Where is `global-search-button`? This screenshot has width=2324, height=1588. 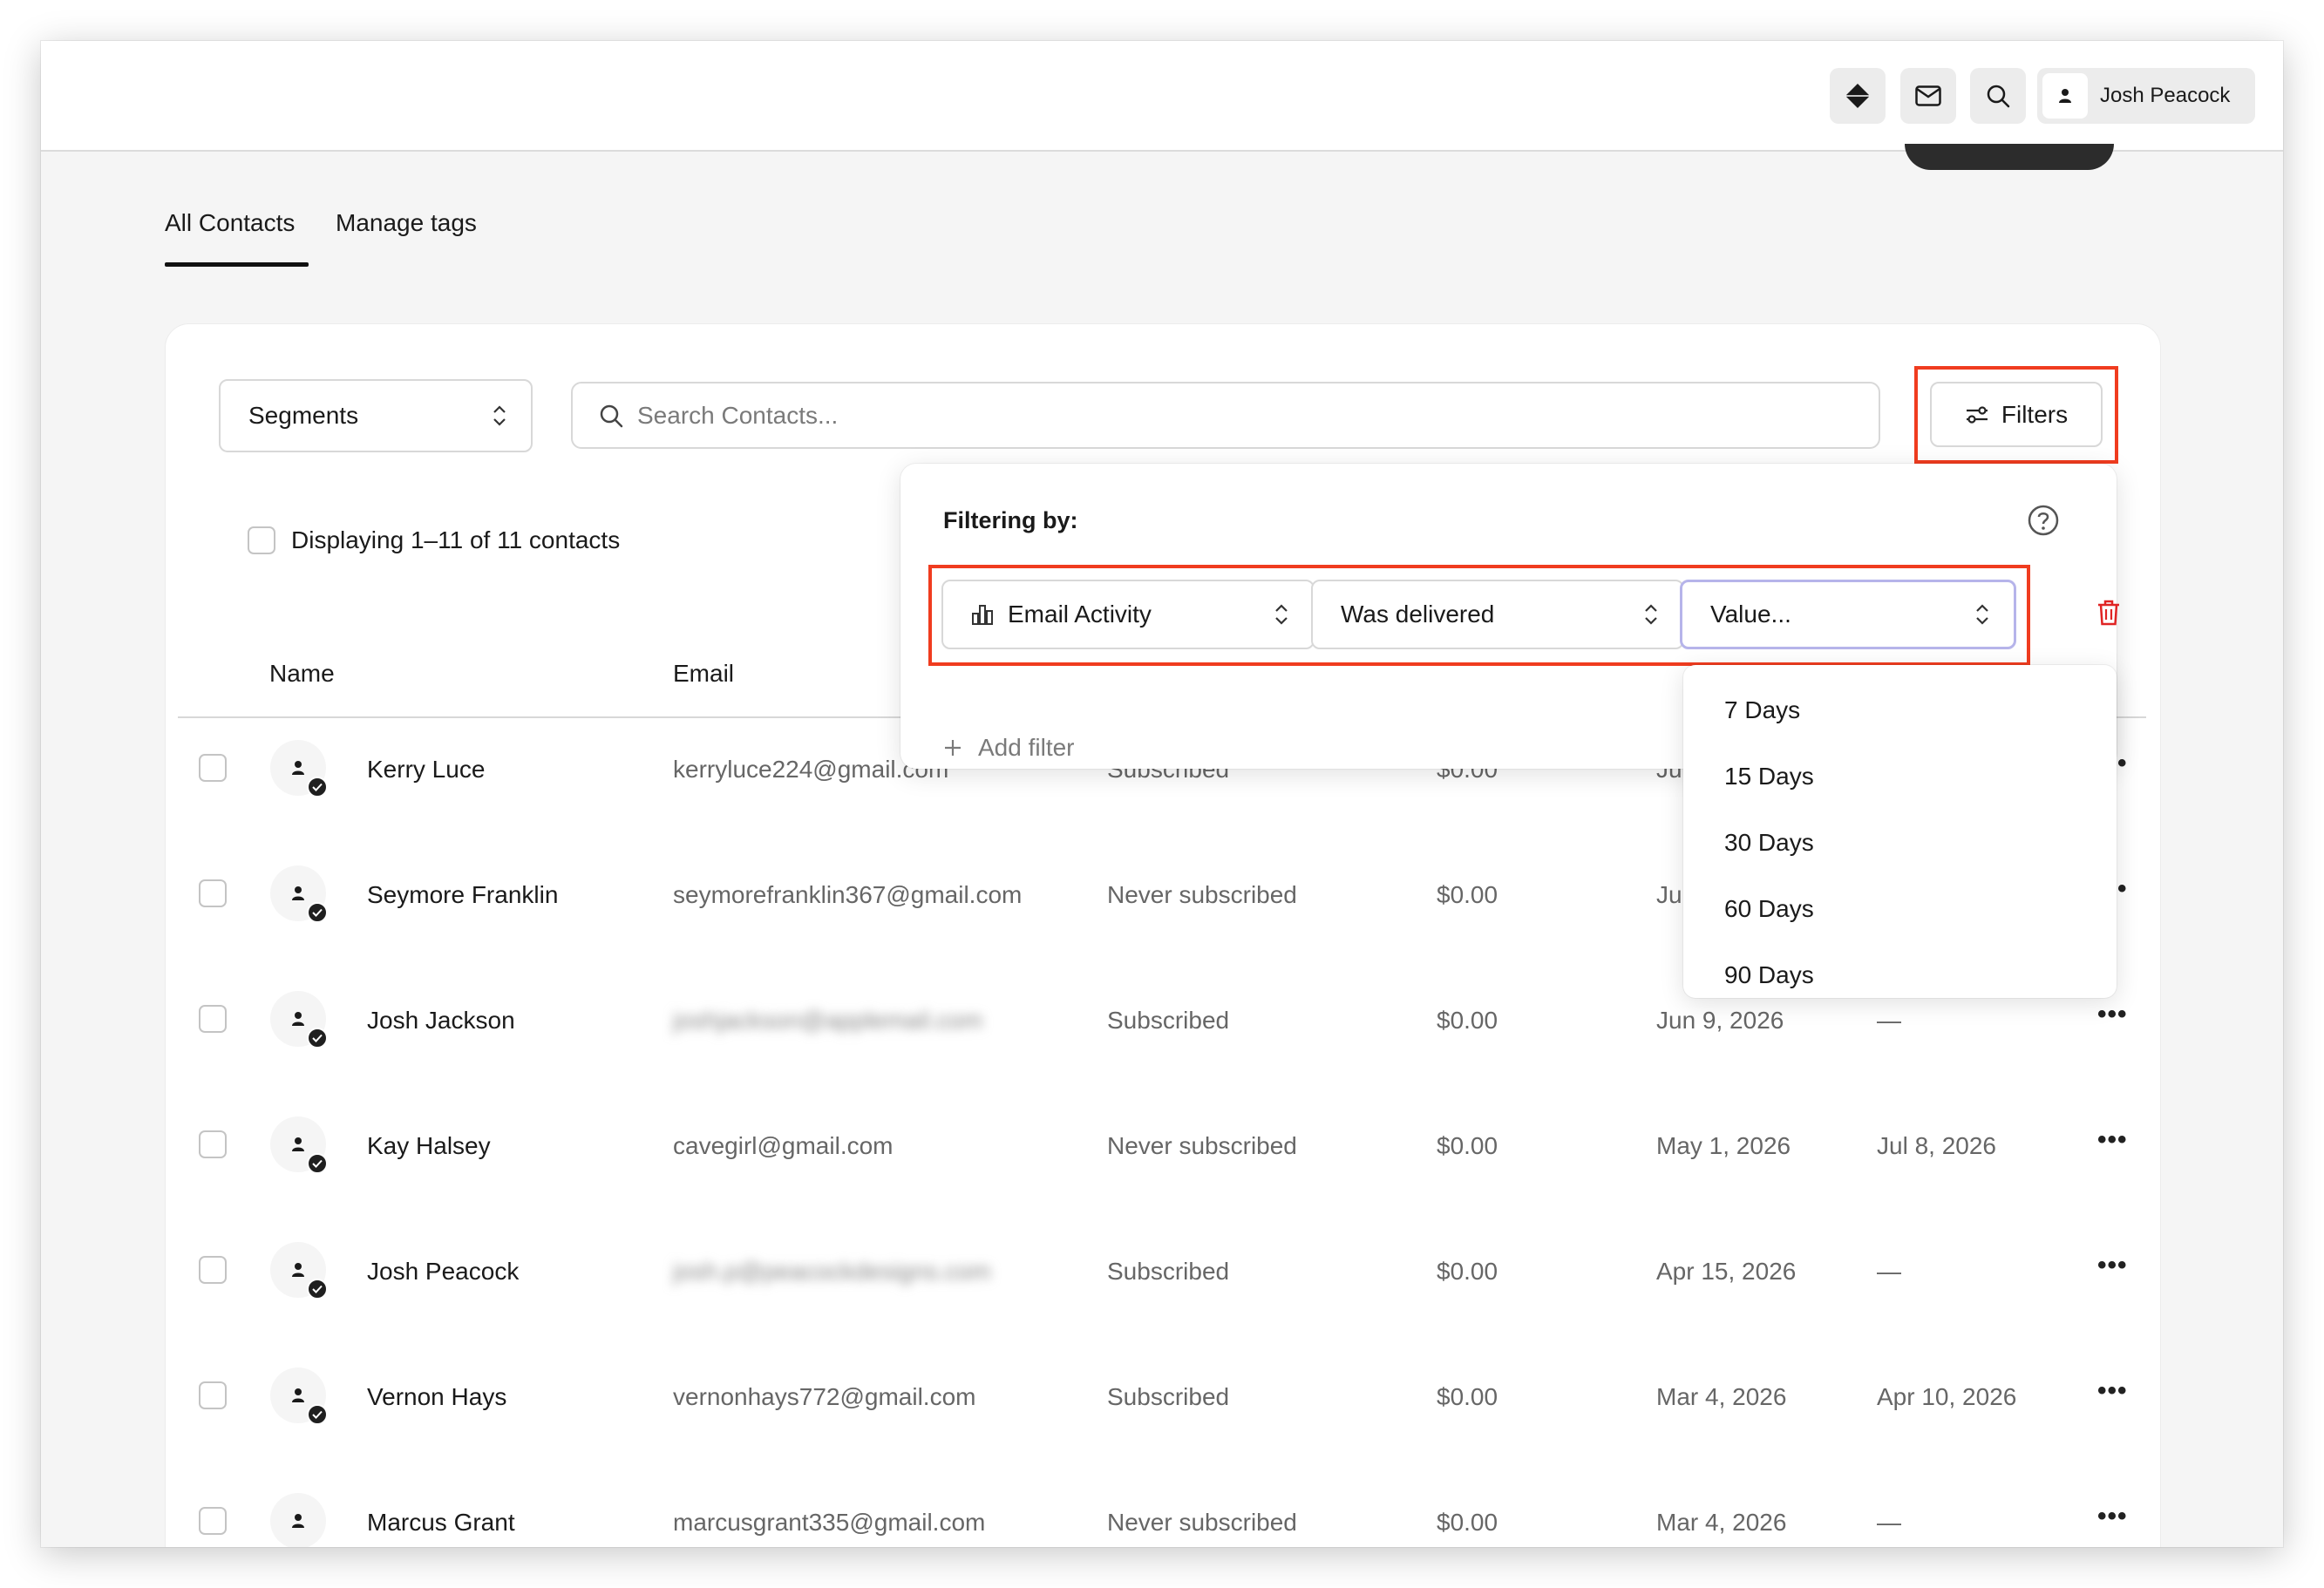 global-search-button is located at coordinates (1998, 96).